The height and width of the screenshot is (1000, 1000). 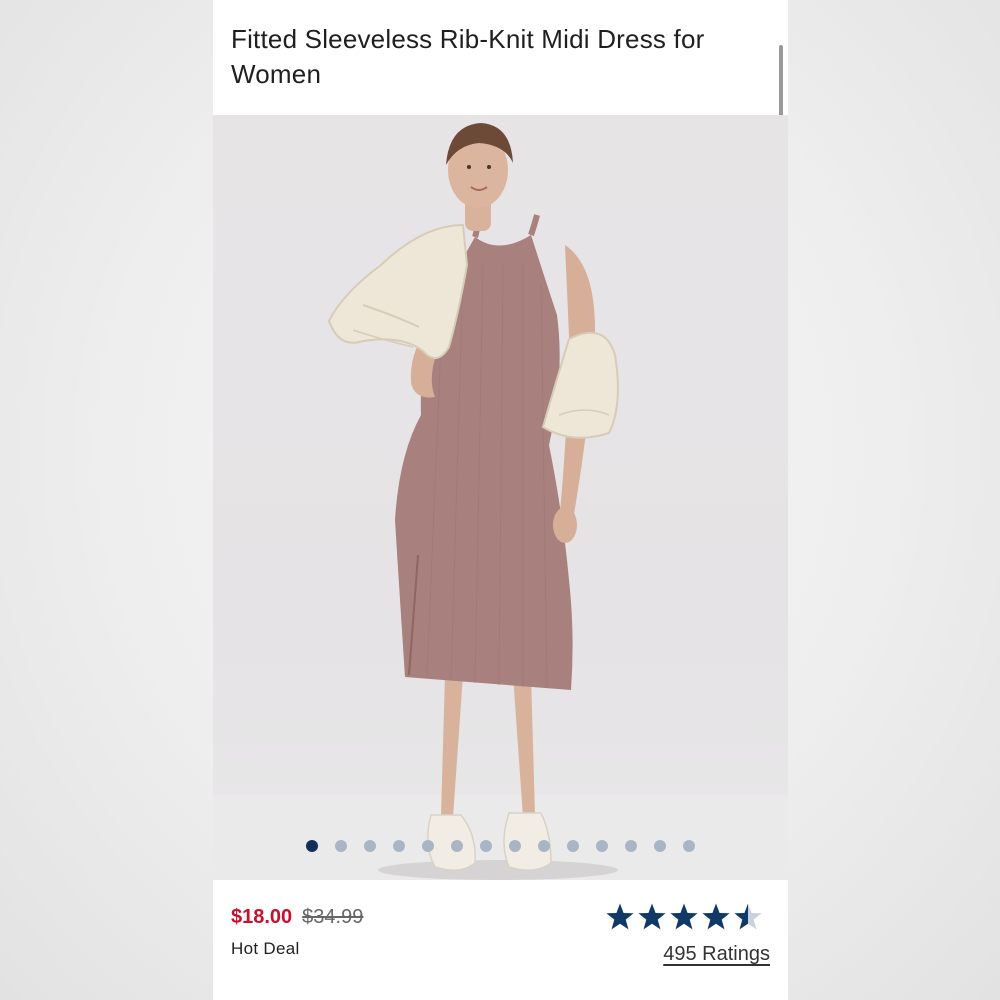 I want to click on original-price: $34.99, so click(x=333, y=917).